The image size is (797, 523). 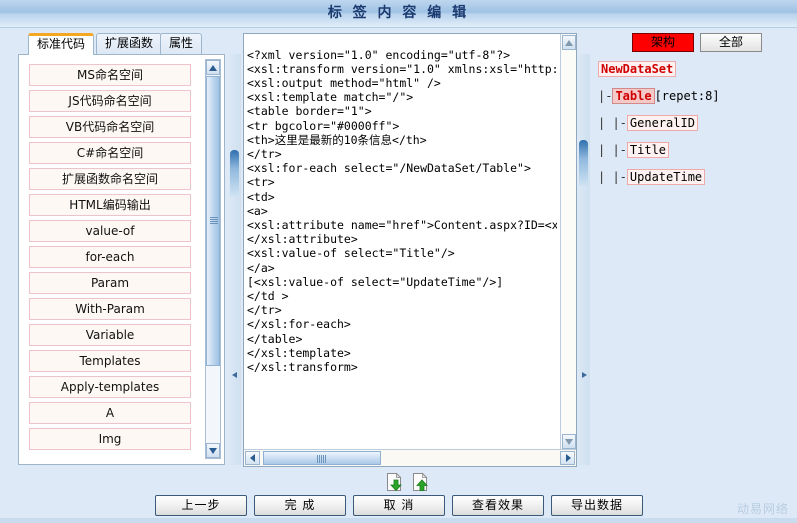 I want to click on window-title-bar: 标 签 内 容 编 辑, so click(x=398, y=14).